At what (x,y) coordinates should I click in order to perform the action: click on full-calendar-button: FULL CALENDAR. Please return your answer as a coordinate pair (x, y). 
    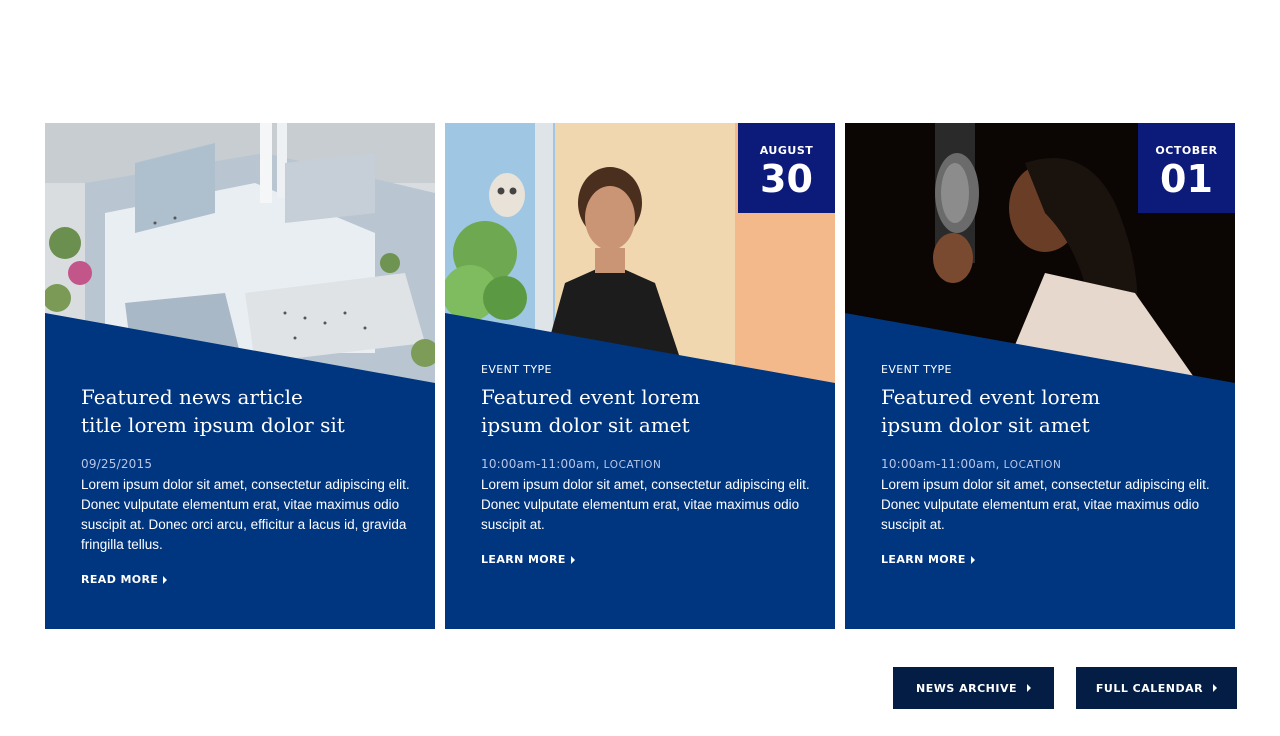
    Looking at the image, I should click on (1156, 688).